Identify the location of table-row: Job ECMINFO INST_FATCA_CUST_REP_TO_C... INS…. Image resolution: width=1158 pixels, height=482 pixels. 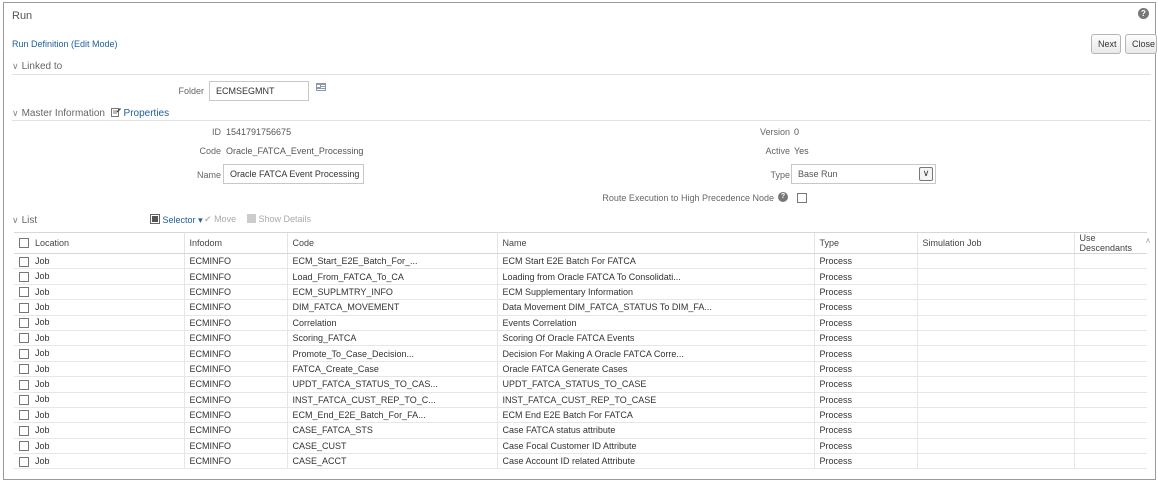
(580, 400).